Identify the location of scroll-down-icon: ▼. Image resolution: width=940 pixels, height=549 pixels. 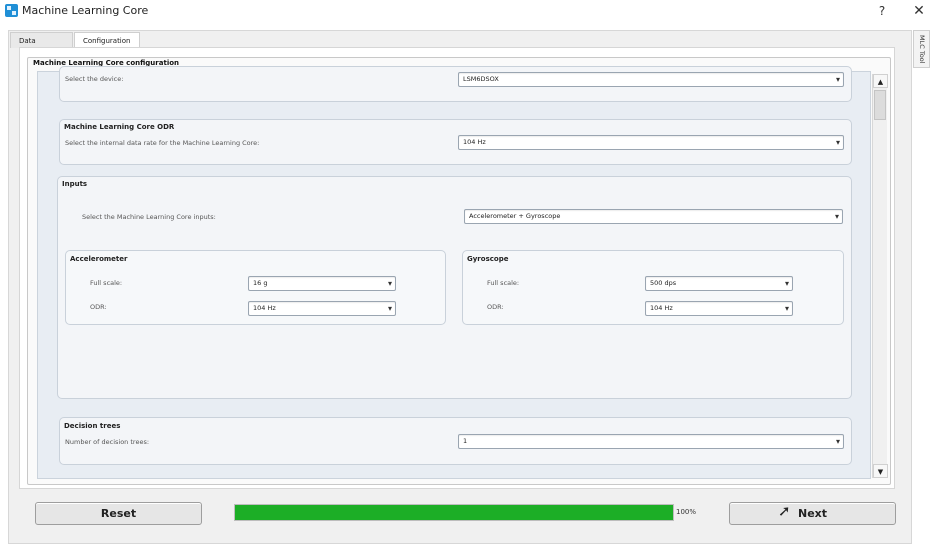
(880, 471).